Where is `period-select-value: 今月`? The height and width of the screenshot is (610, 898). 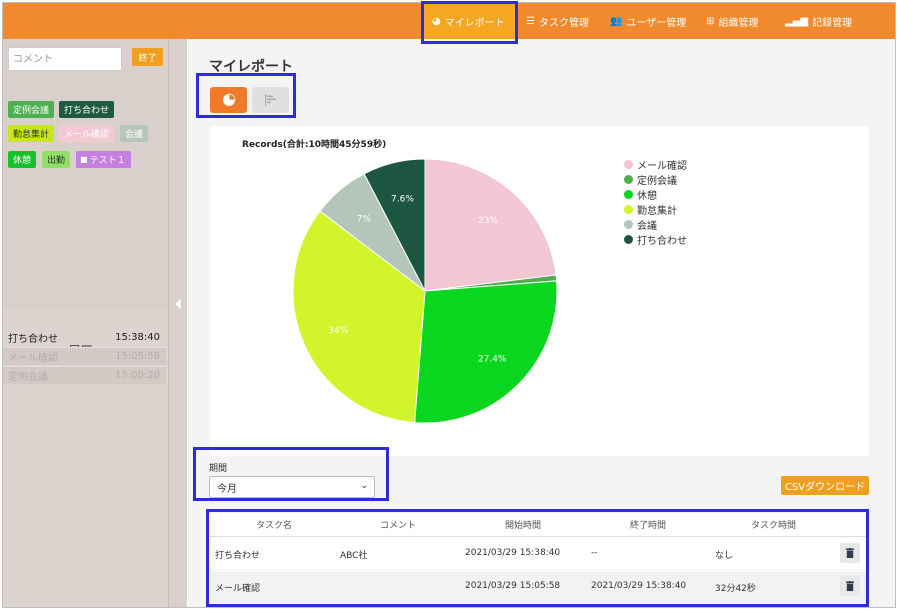
period-select-value: 今月 is located at coordinates (227, 489).